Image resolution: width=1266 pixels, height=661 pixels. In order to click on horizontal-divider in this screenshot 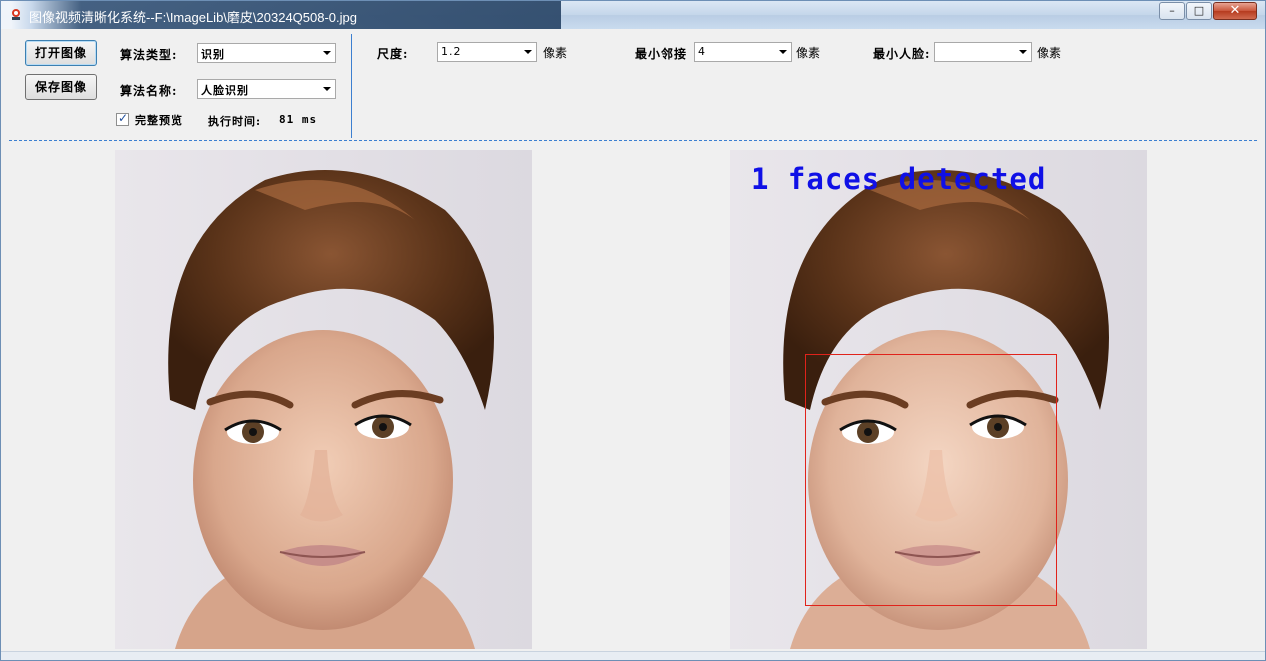, I will do `click(633, 140)`.